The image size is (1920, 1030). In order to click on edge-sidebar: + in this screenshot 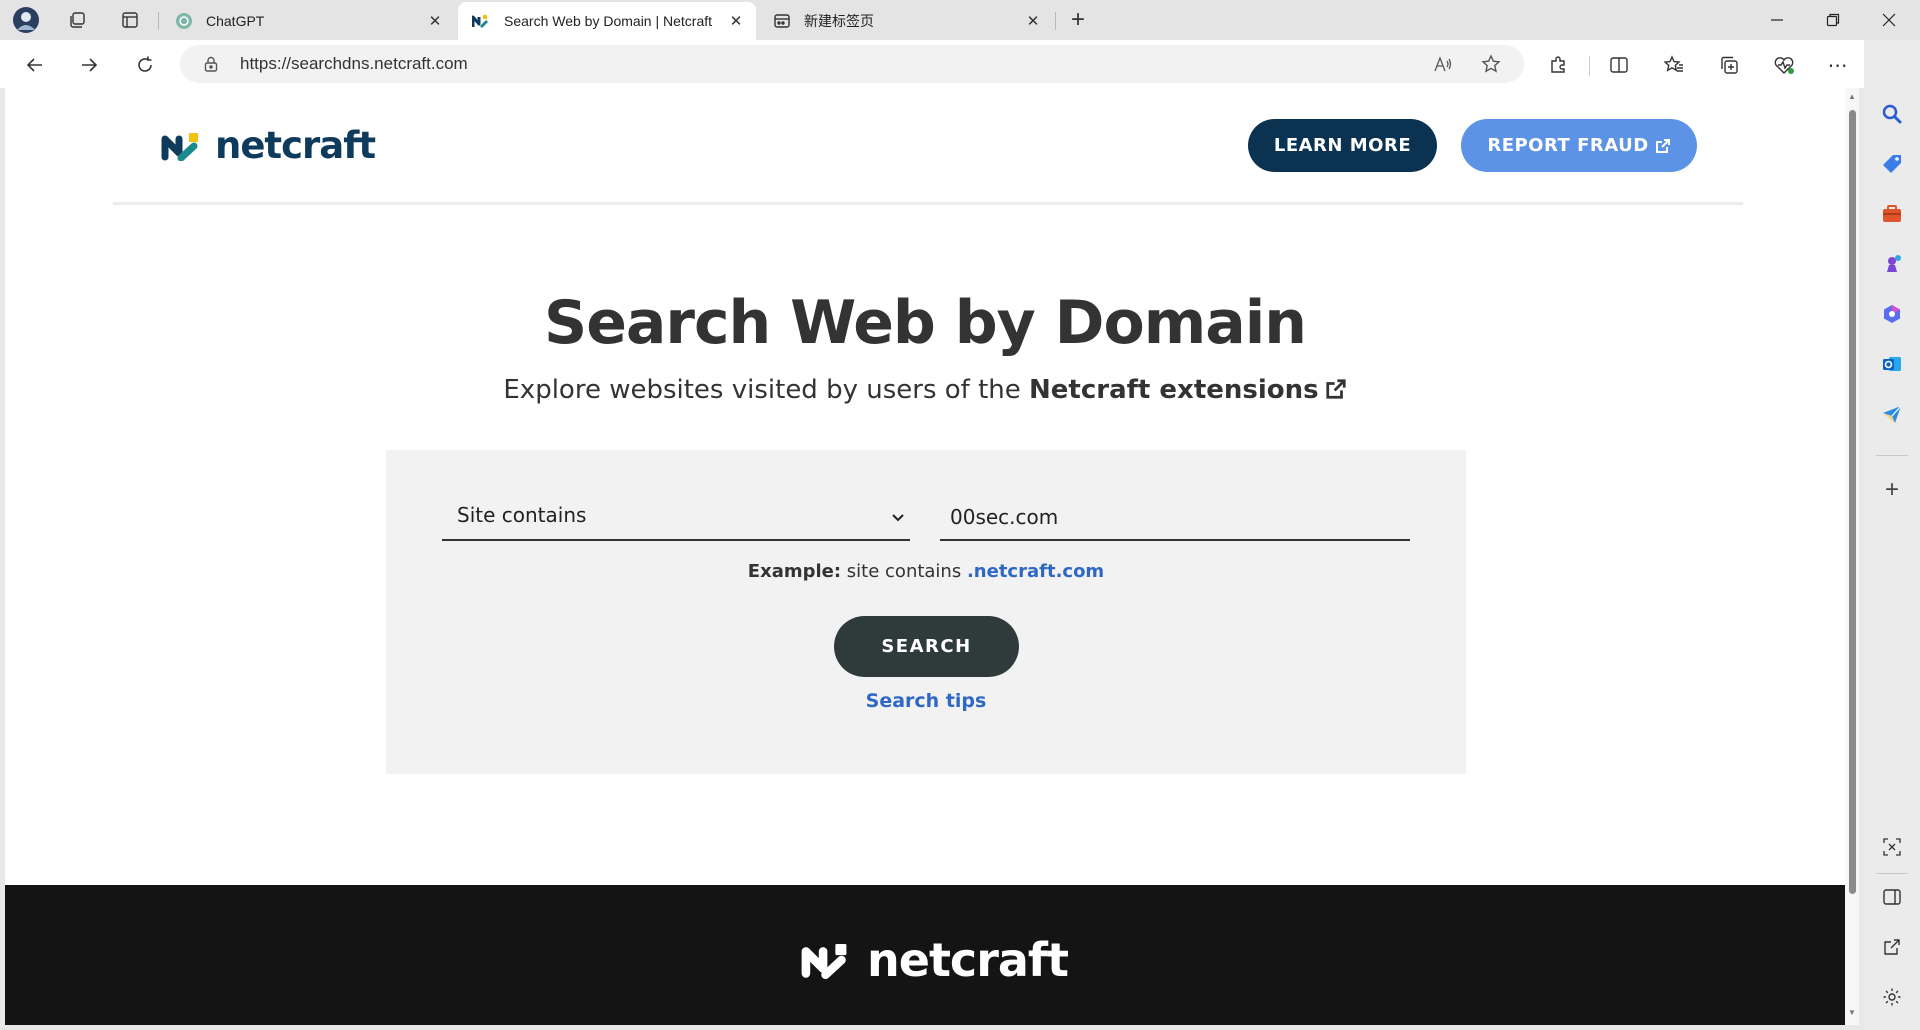, I will do `click(1892, 535)`.